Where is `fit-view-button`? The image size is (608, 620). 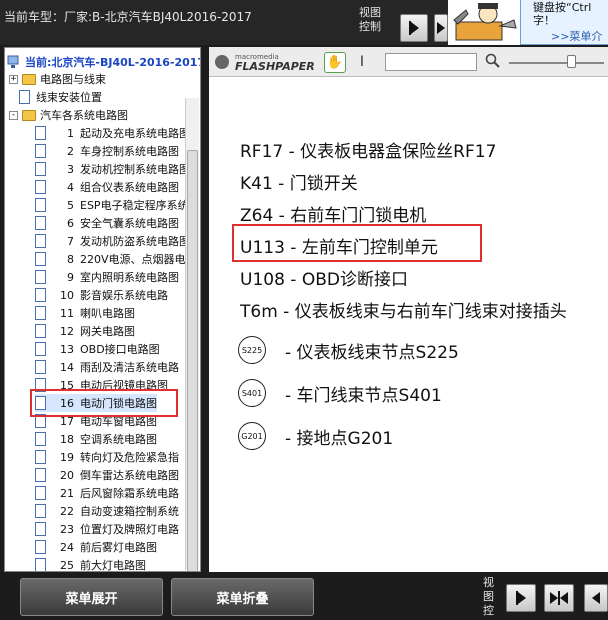
fit-view-button is located at coordinates (441, 28).